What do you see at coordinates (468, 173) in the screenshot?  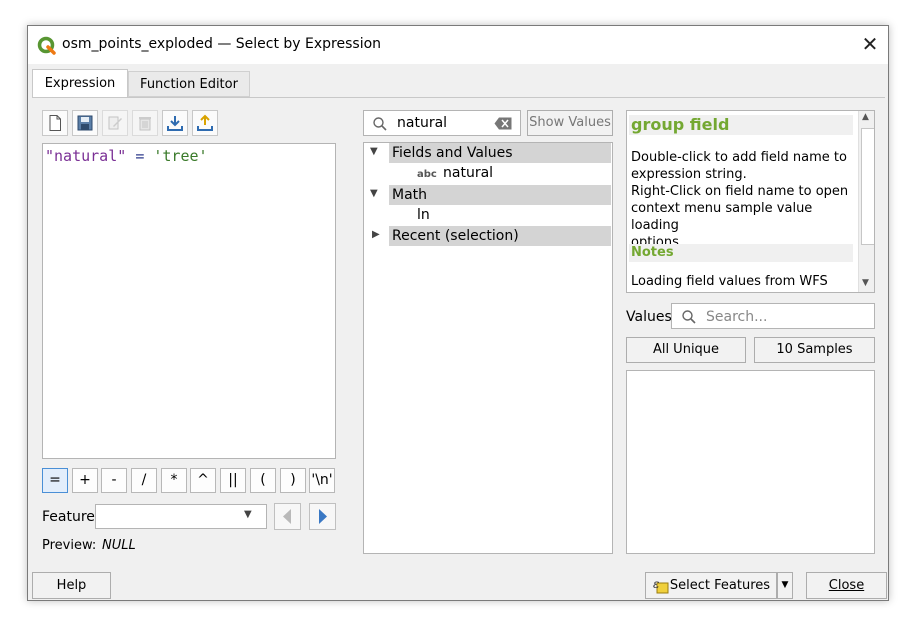 I see `tree-item-natural: natural` at bounding box center [468, 173].